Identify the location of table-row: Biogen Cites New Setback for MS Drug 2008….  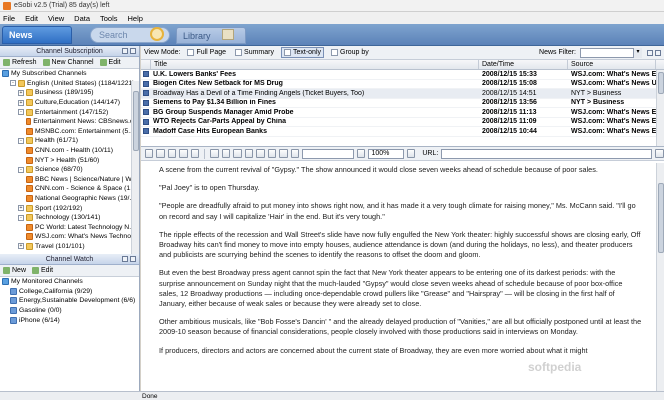
(402, 84).